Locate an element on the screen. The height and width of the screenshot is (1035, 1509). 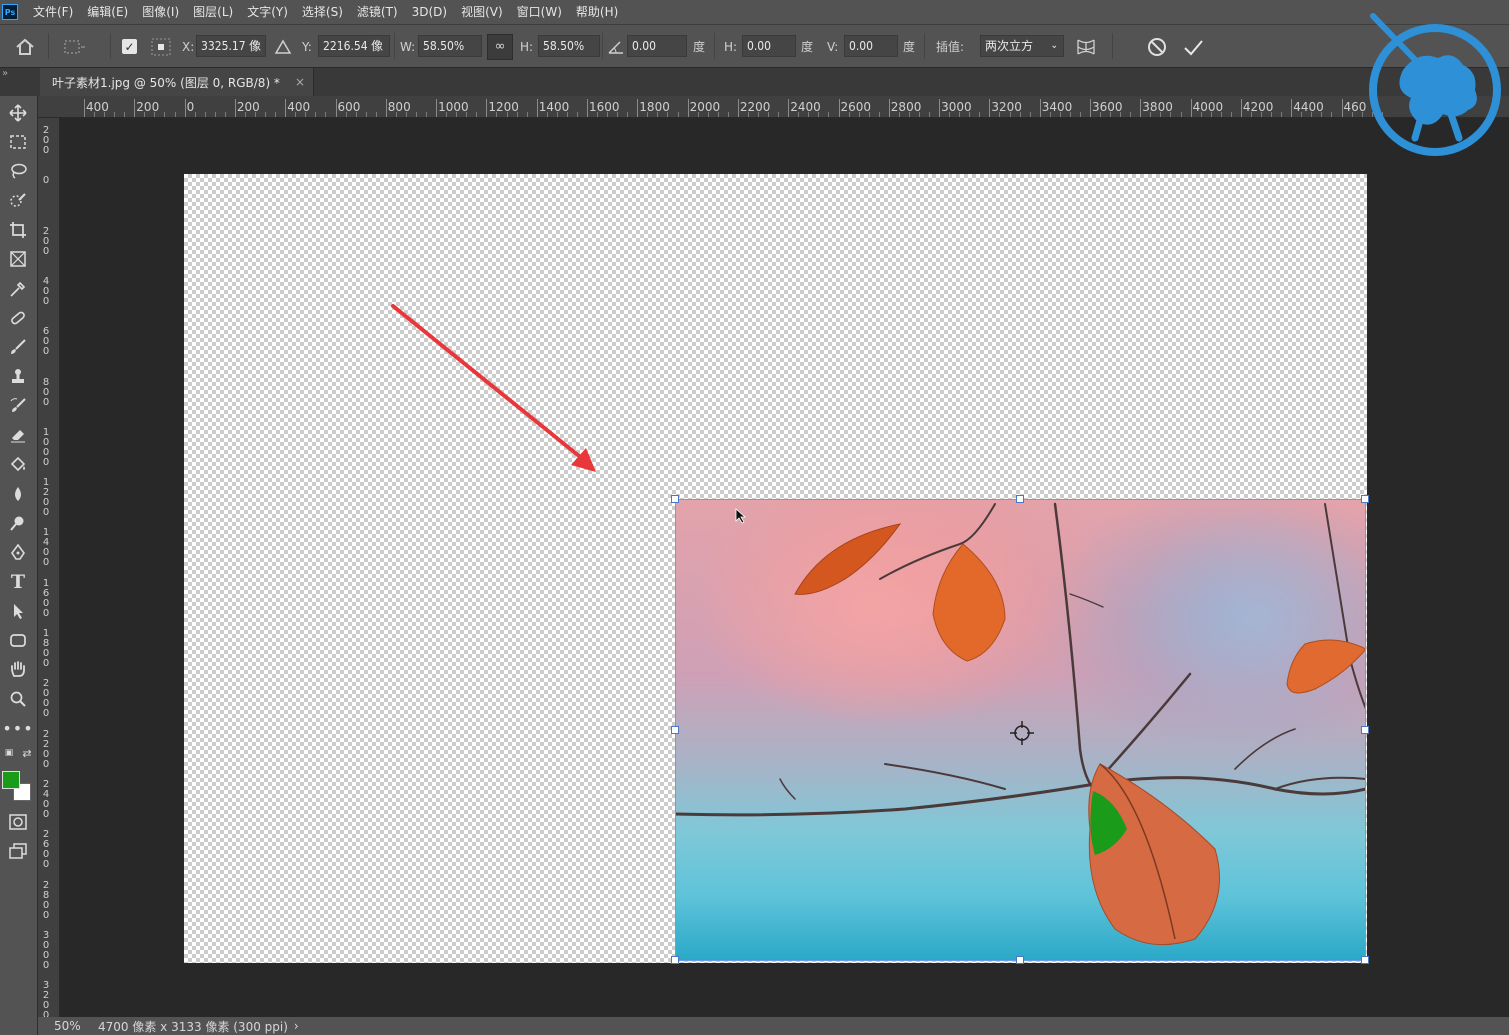
transform-selection-icon is located at coordinates (74, 46).